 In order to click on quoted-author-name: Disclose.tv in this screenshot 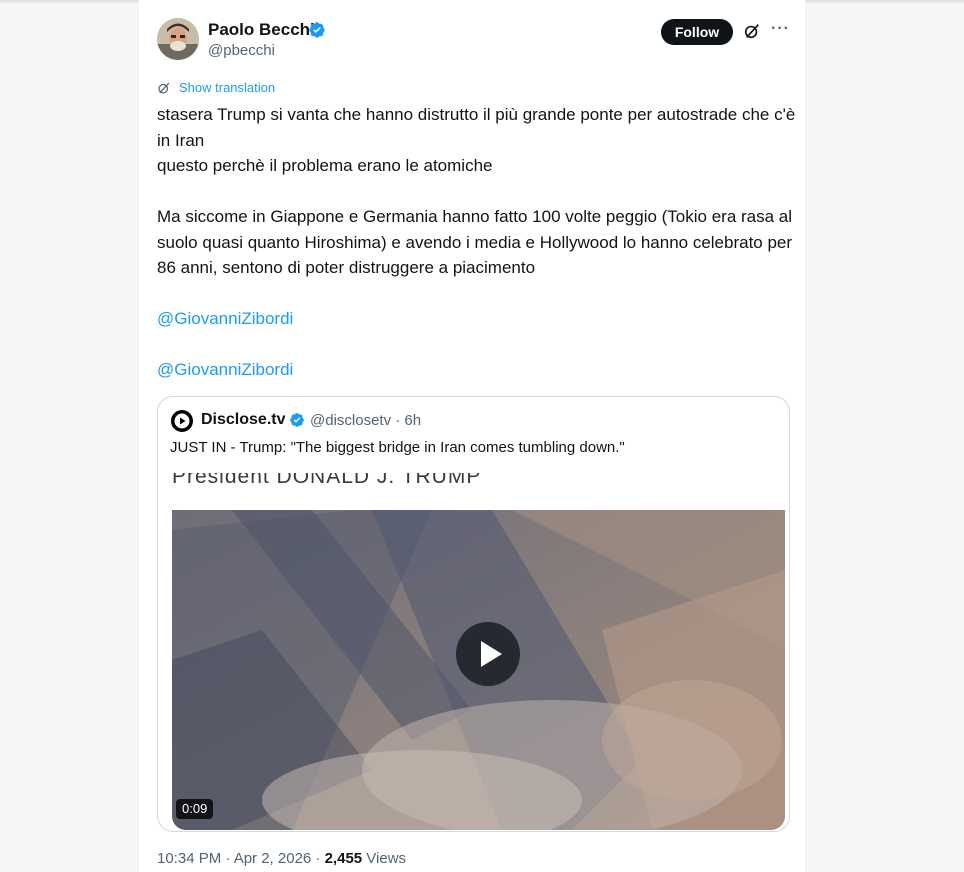, I will do `click(243, 420)`.